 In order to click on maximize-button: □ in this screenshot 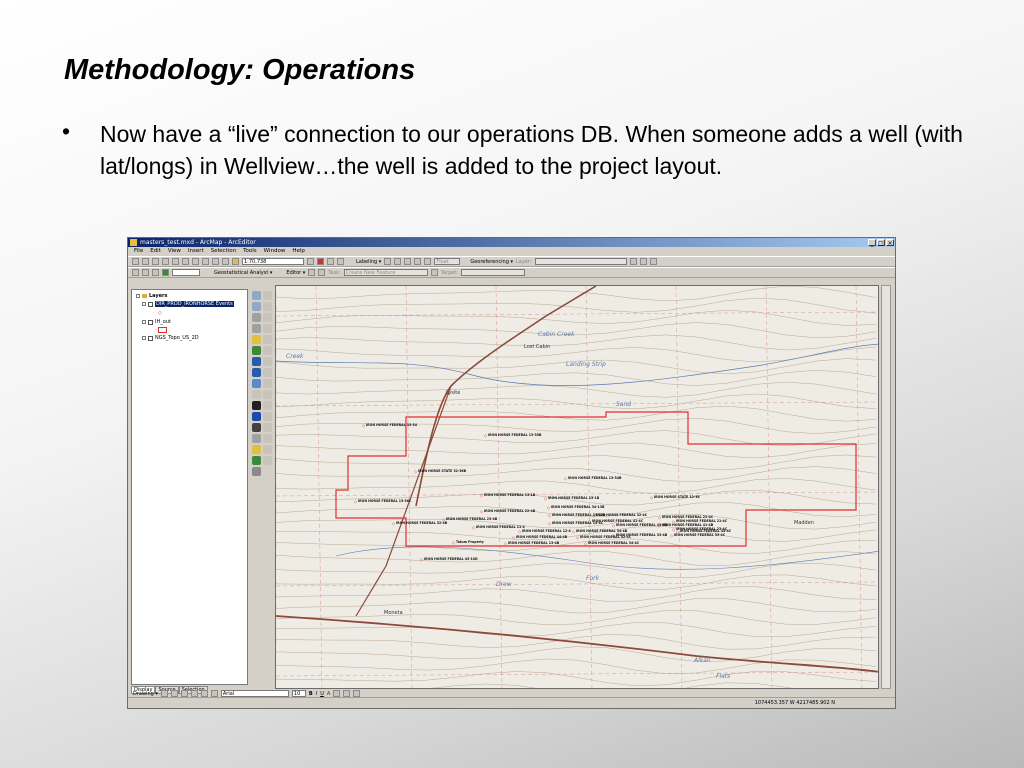, I will do `click(881, 243)`.